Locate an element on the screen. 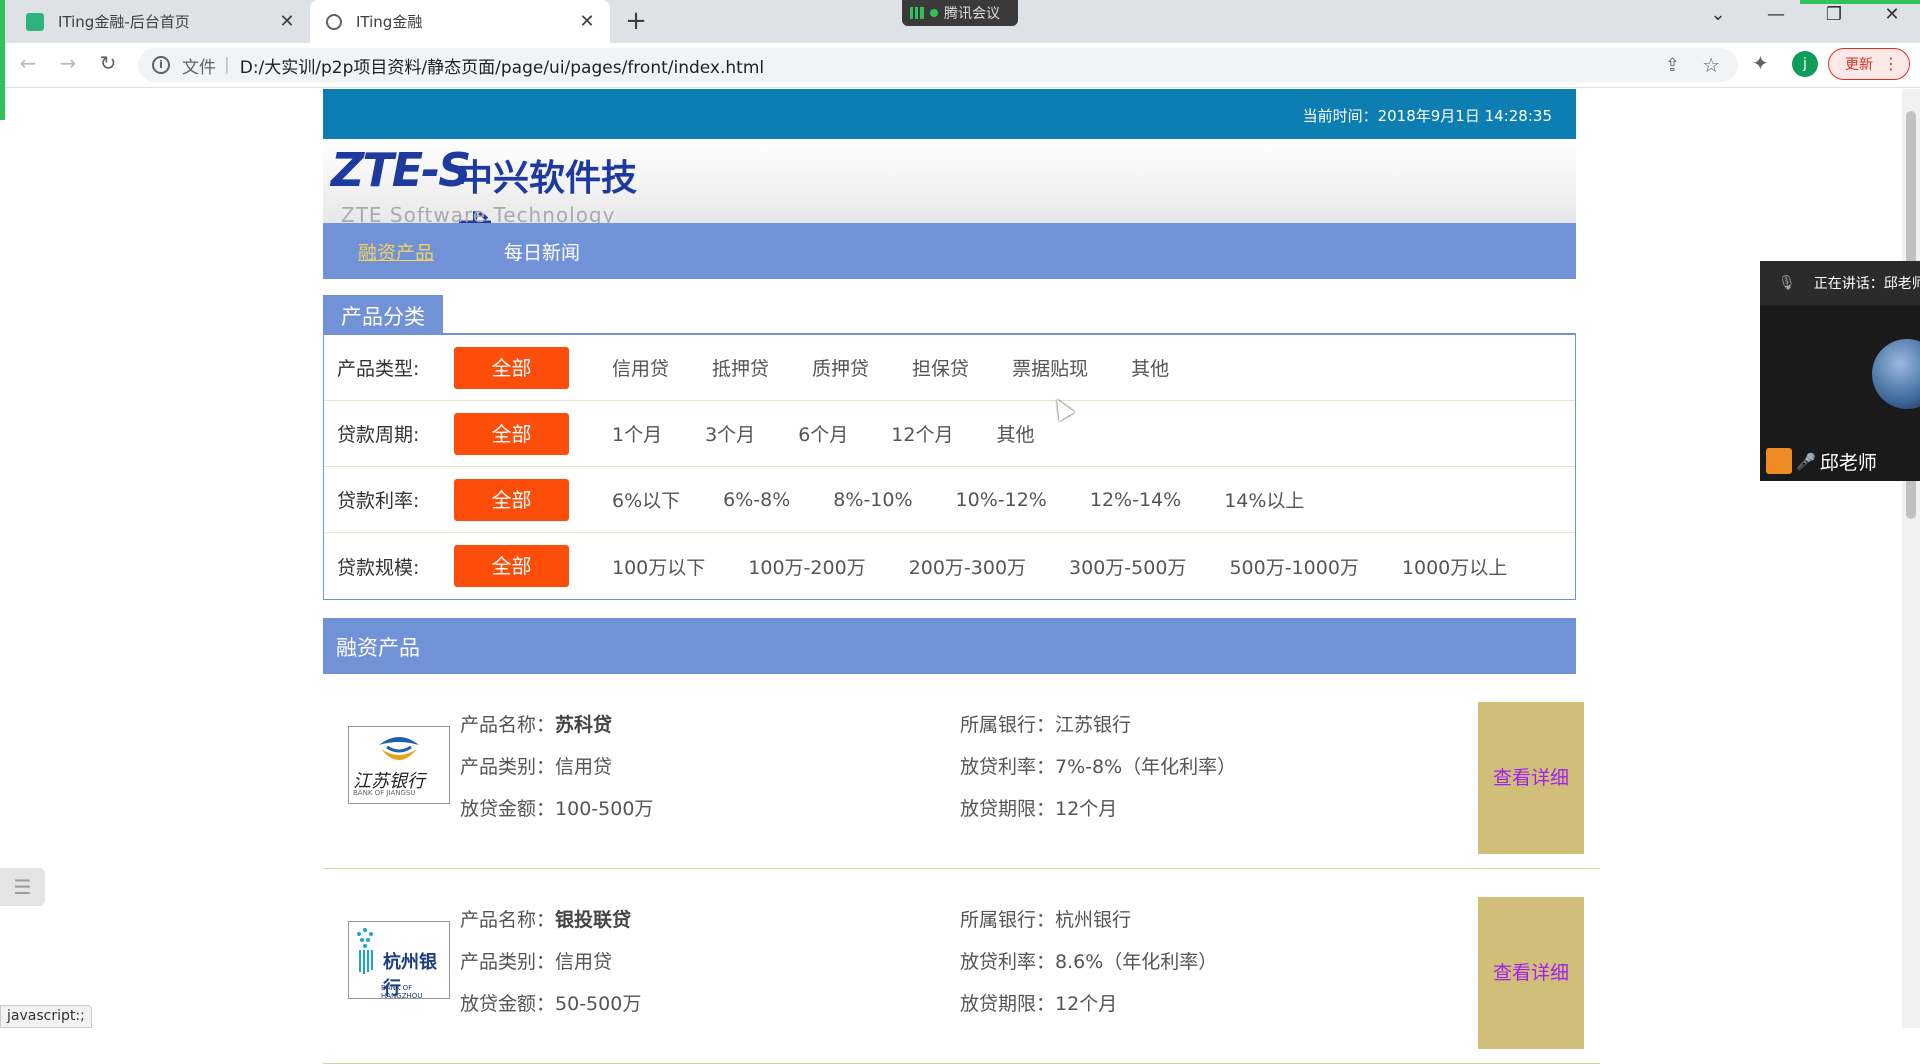  nav-daily-news: 每日新闻 is located at coordinates (542, 251).